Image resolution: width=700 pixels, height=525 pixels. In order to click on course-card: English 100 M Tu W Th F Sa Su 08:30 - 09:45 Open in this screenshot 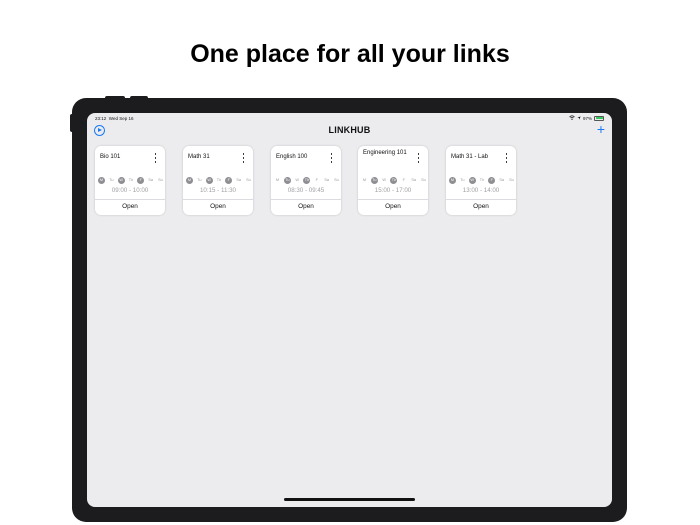, I will do `click(306, 180)`.